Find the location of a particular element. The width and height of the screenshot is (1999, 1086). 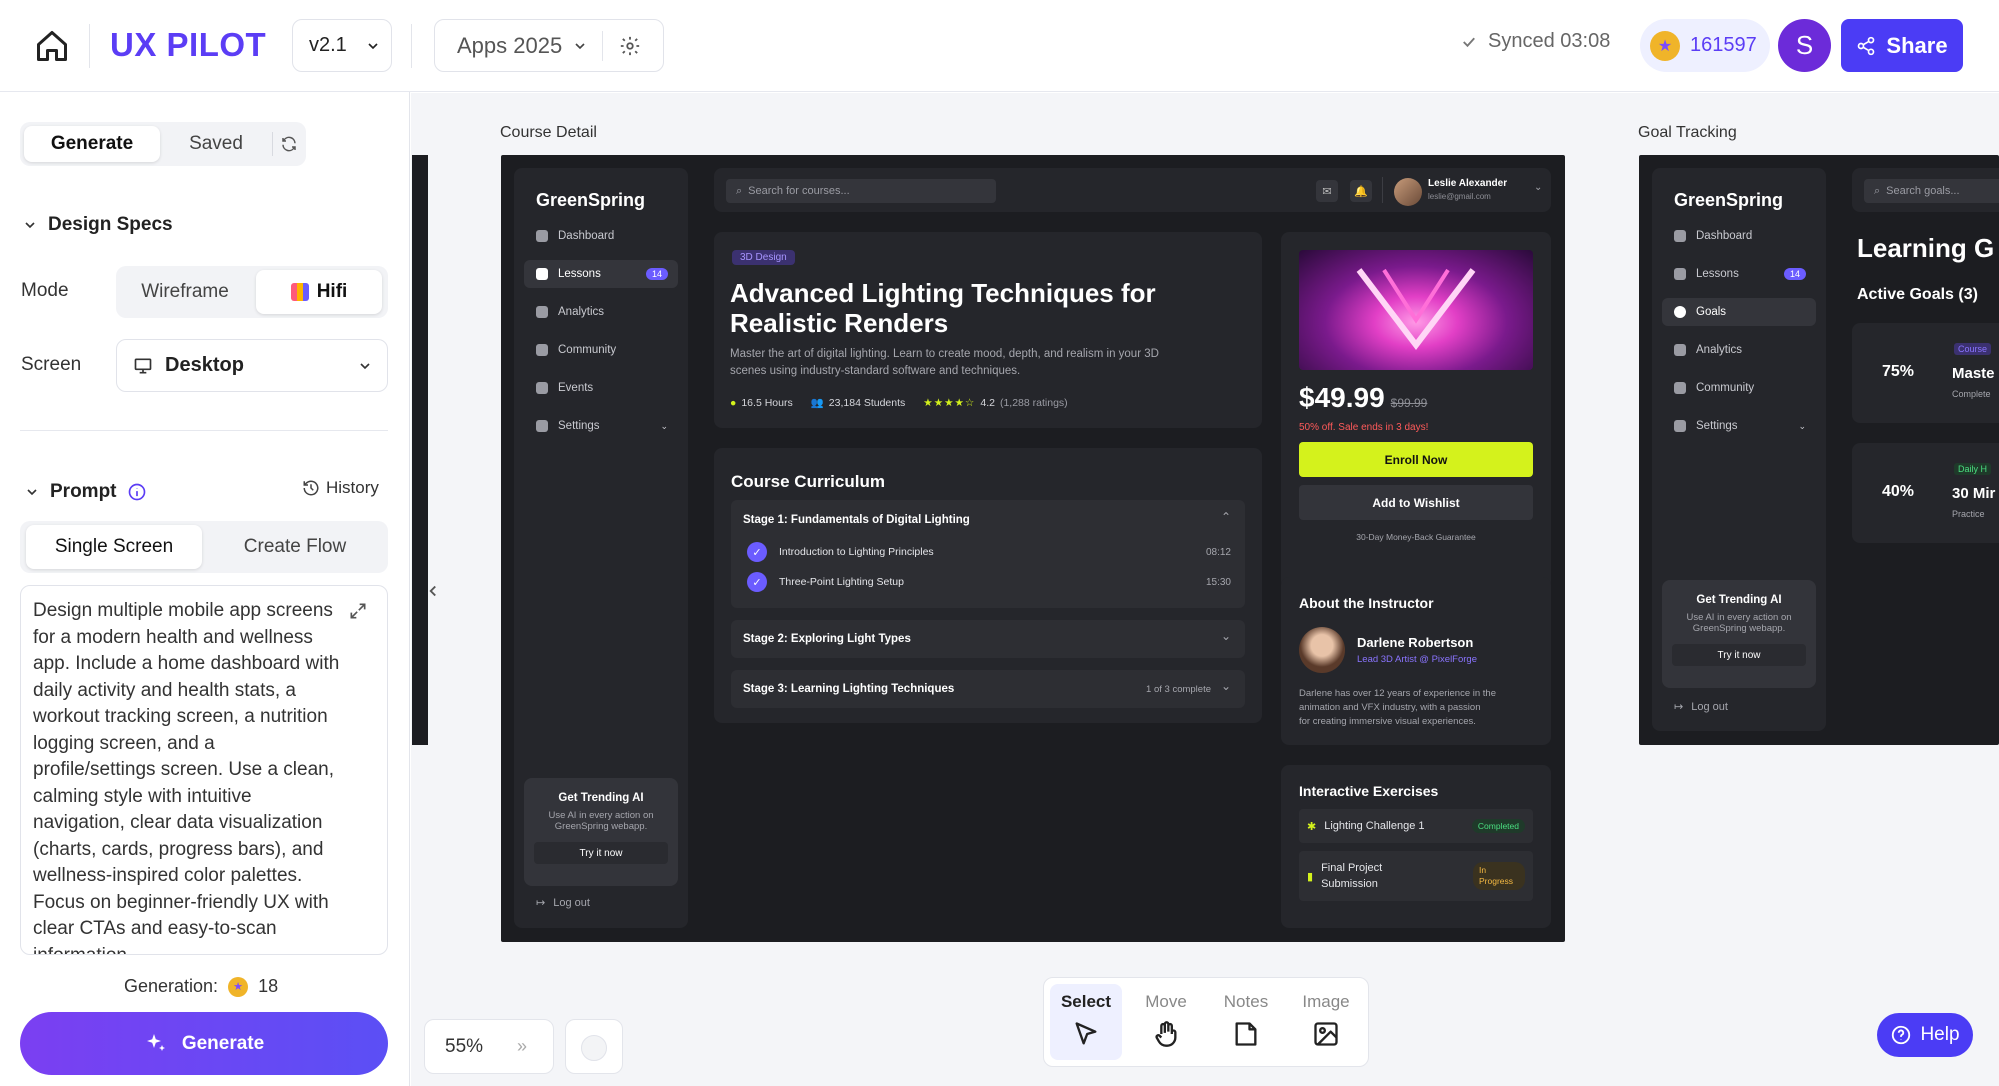

double-chevron-right-icon: » is located at coordinates (522, 1046).